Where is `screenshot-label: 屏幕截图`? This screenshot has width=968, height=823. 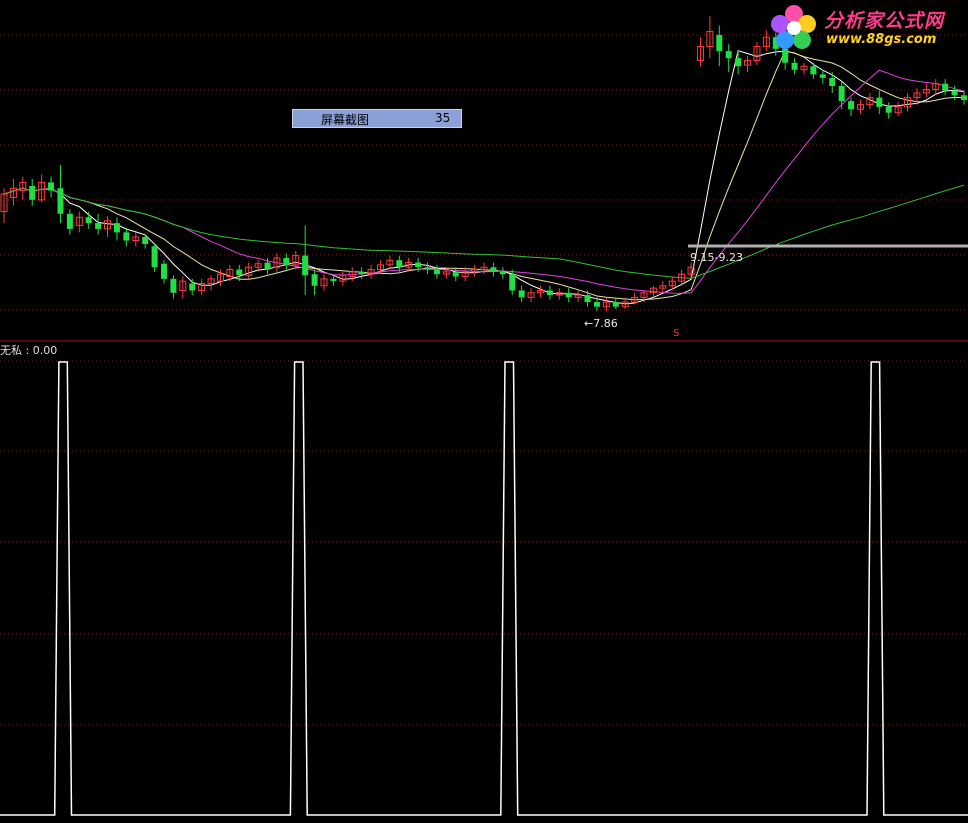 screenshot-label: 屏幕截图 is located at coordinates (345, 120).